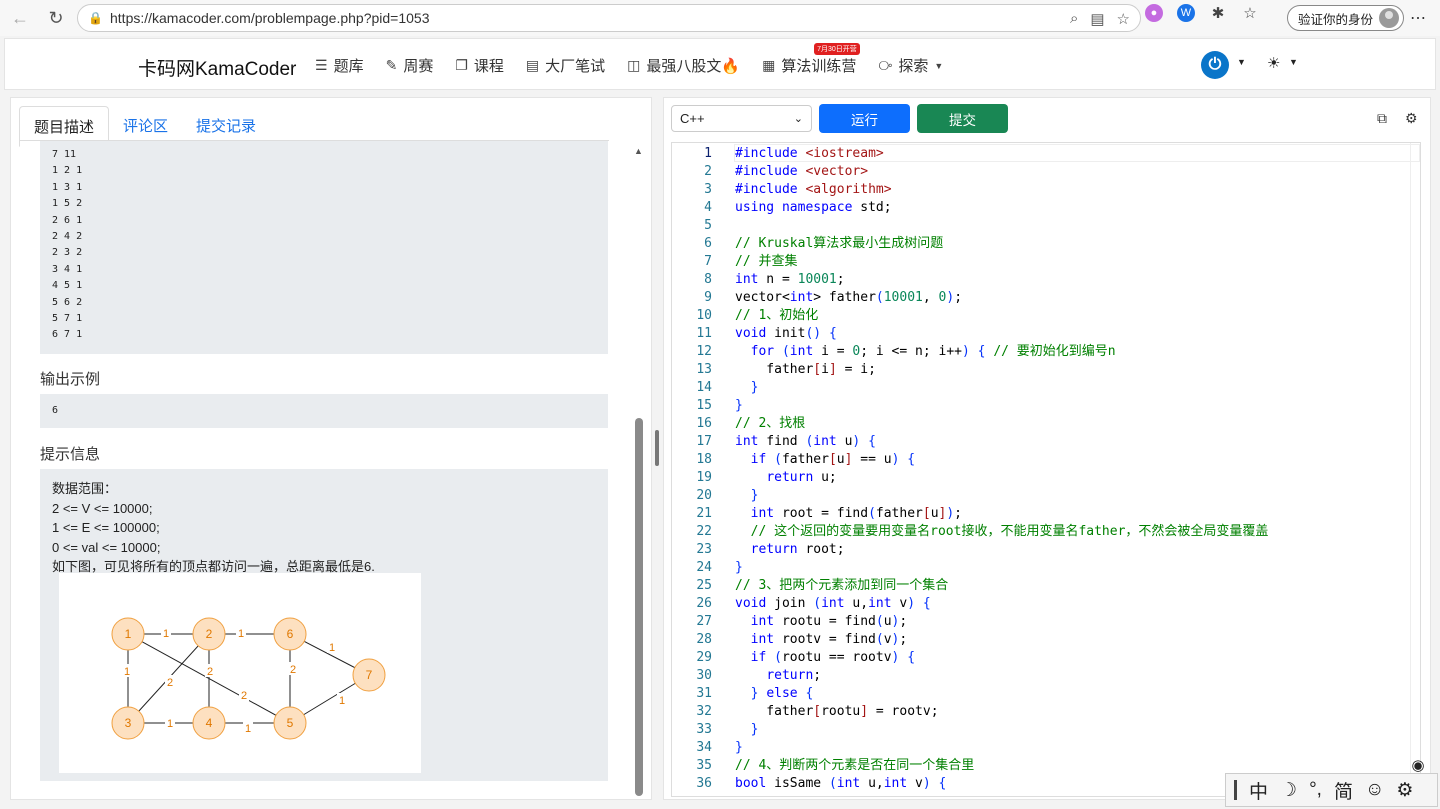  I want to click on code-line: 15}, so click(1042, 406).